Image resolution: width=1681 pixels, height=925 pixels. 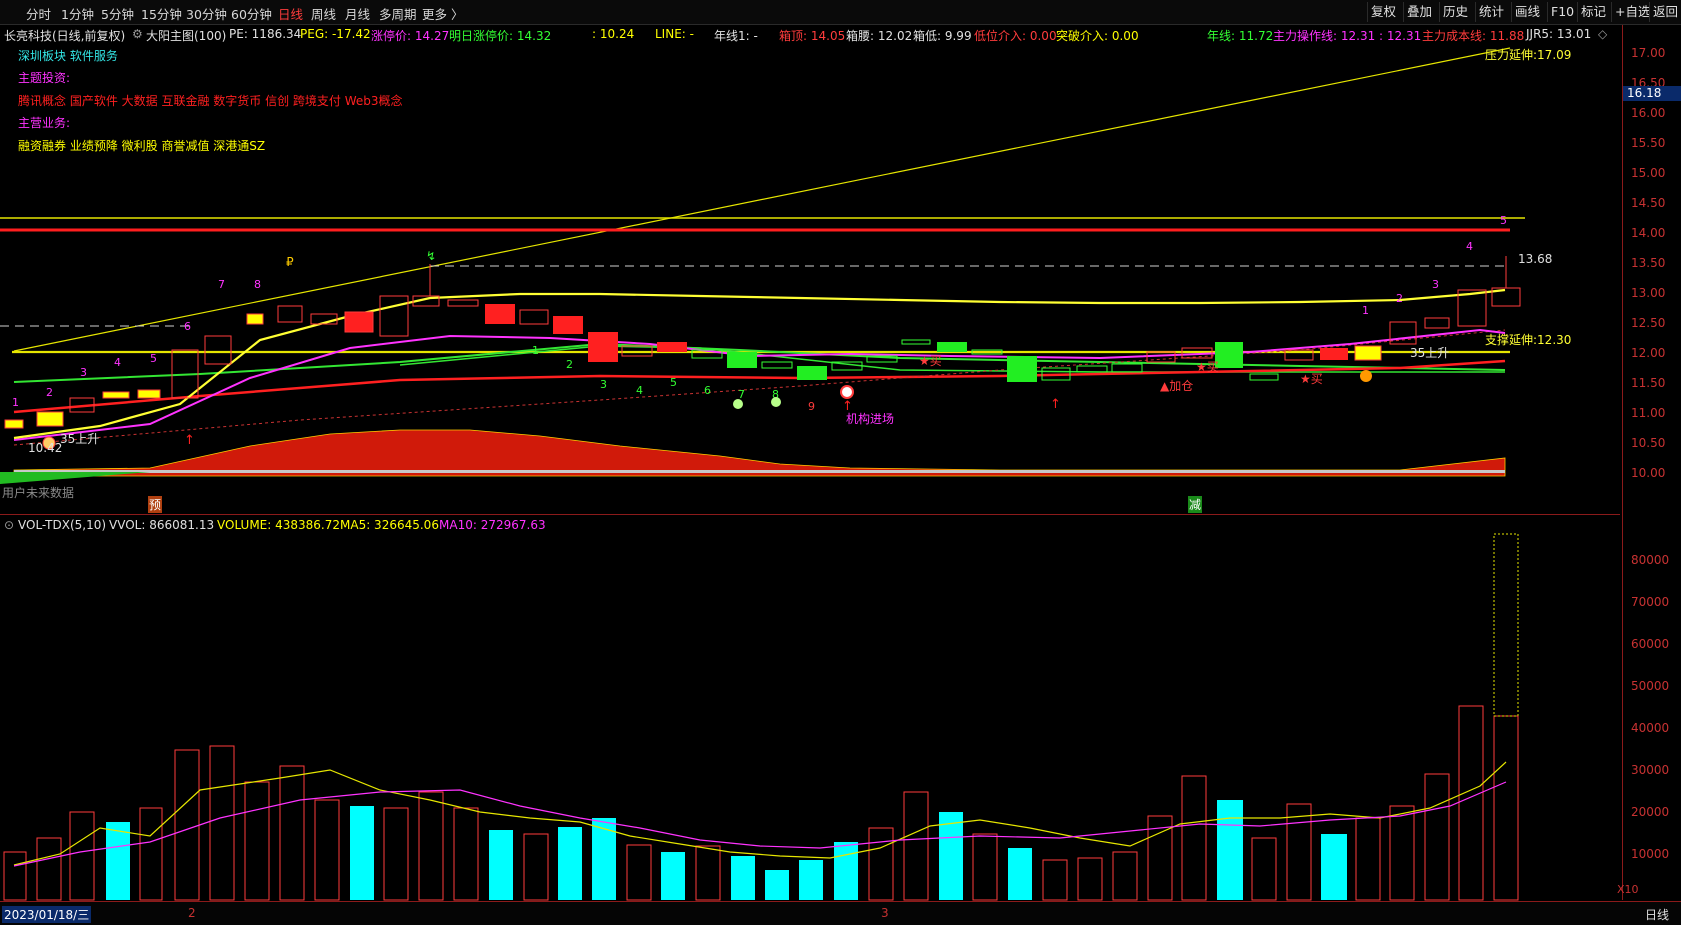 I want to click on price-tick: 10.50, so click(x=1648, y=443).